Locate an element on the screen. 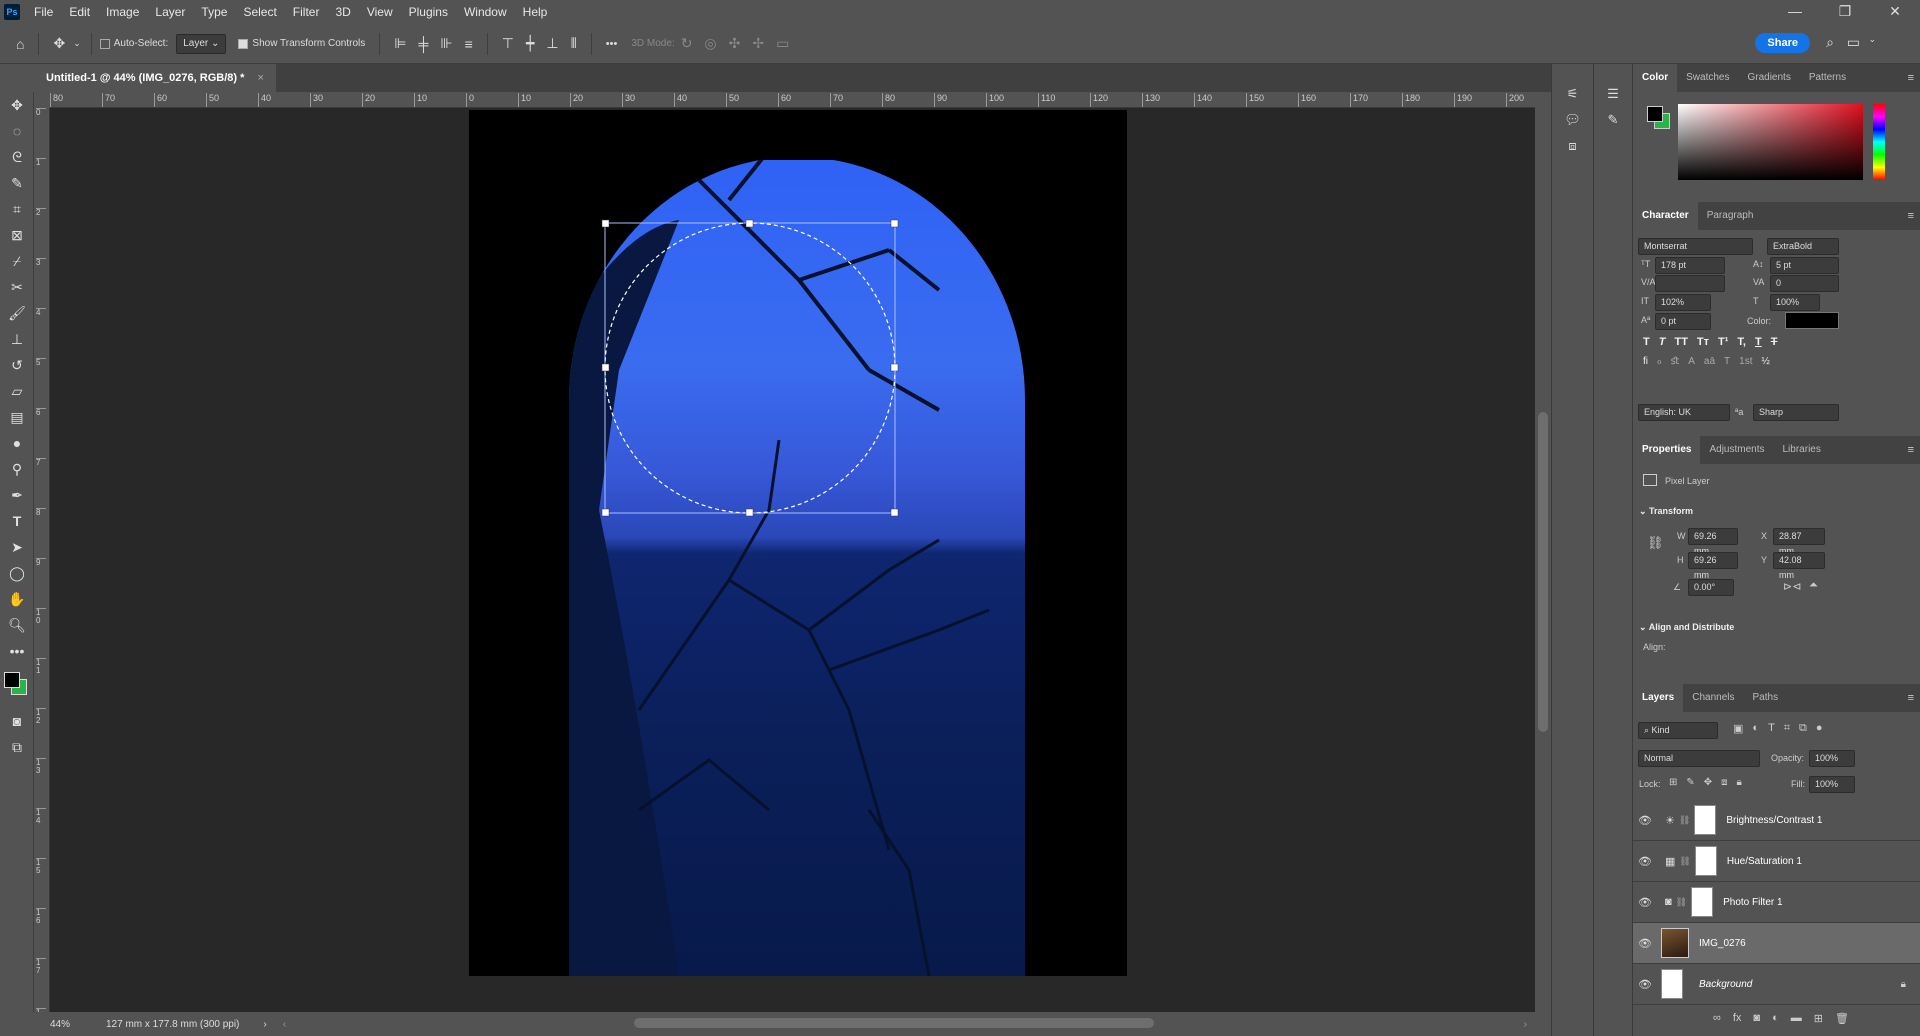 This screenshot has width=1920, height=1036. fill-field: 100% is located at coordinates (1832, 784).